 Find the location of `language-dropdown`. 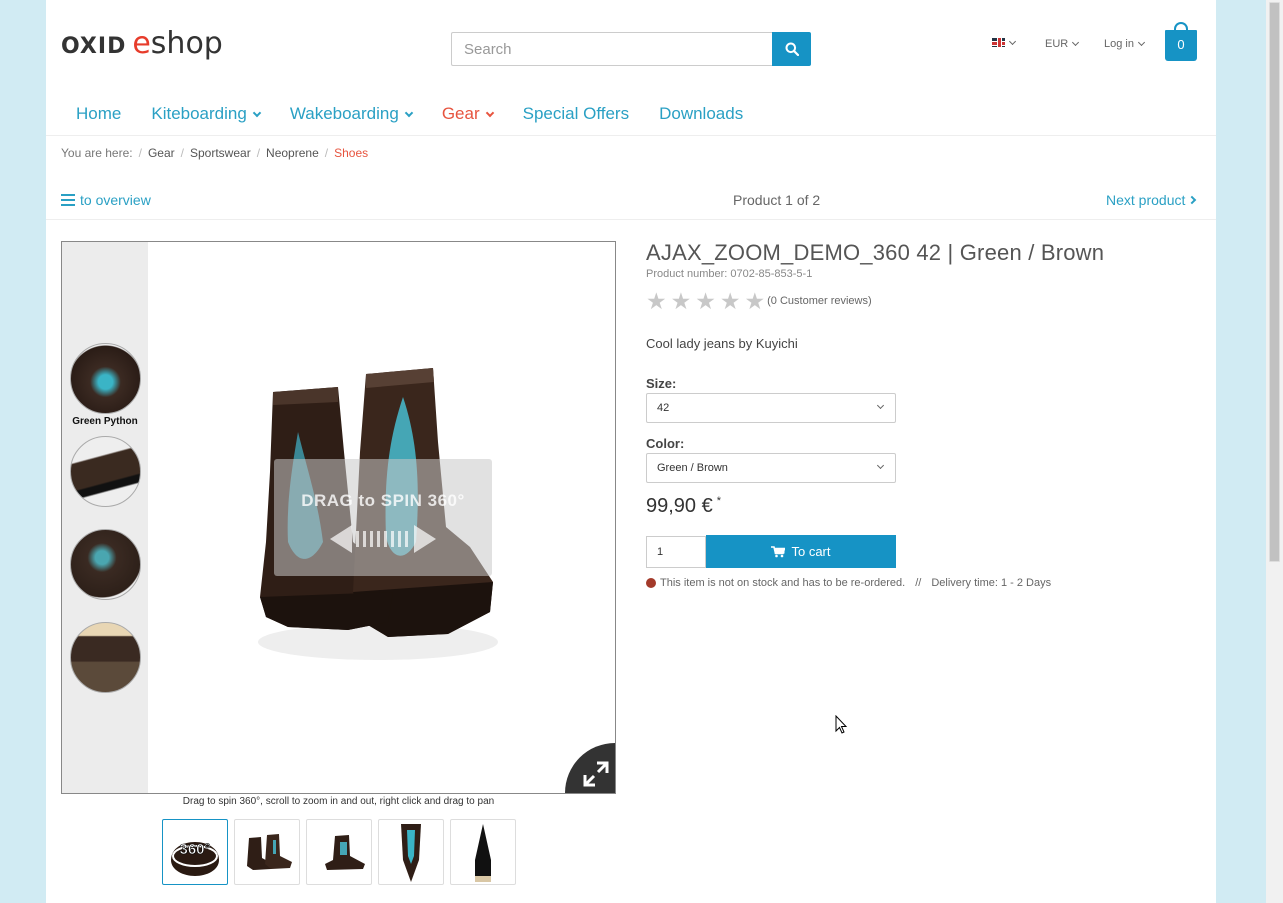

language-dropdown is located at coordinates (1004, 42).